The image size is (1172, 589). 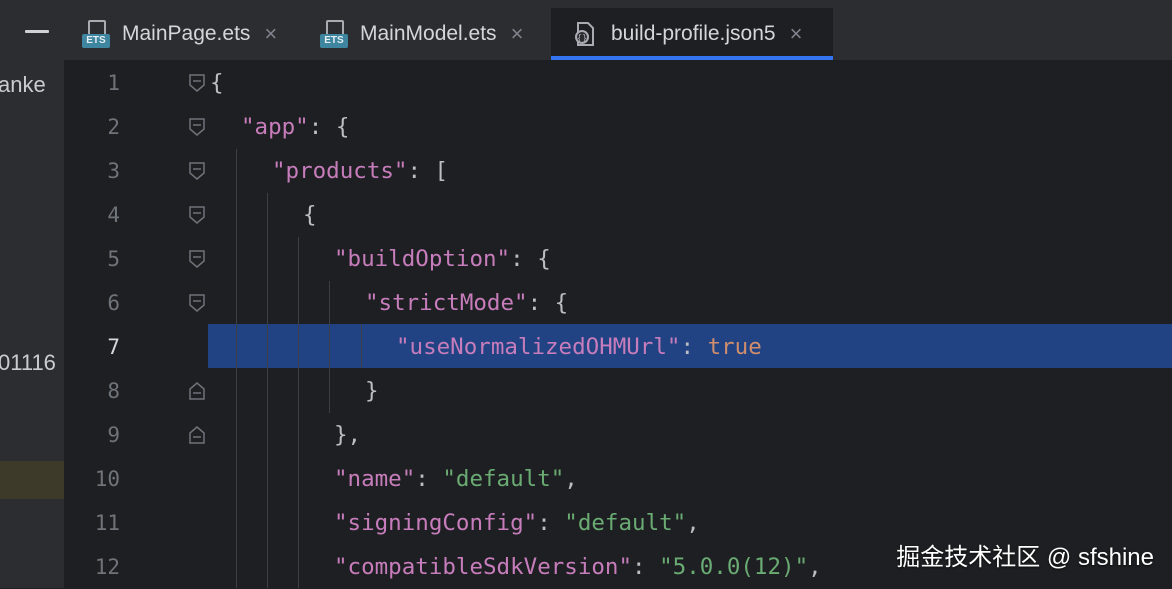 What do you see at coordinates (28, 363) in the screenshot?
I see `sidebar-item-text: 01116` at bounding box center [28, 363].